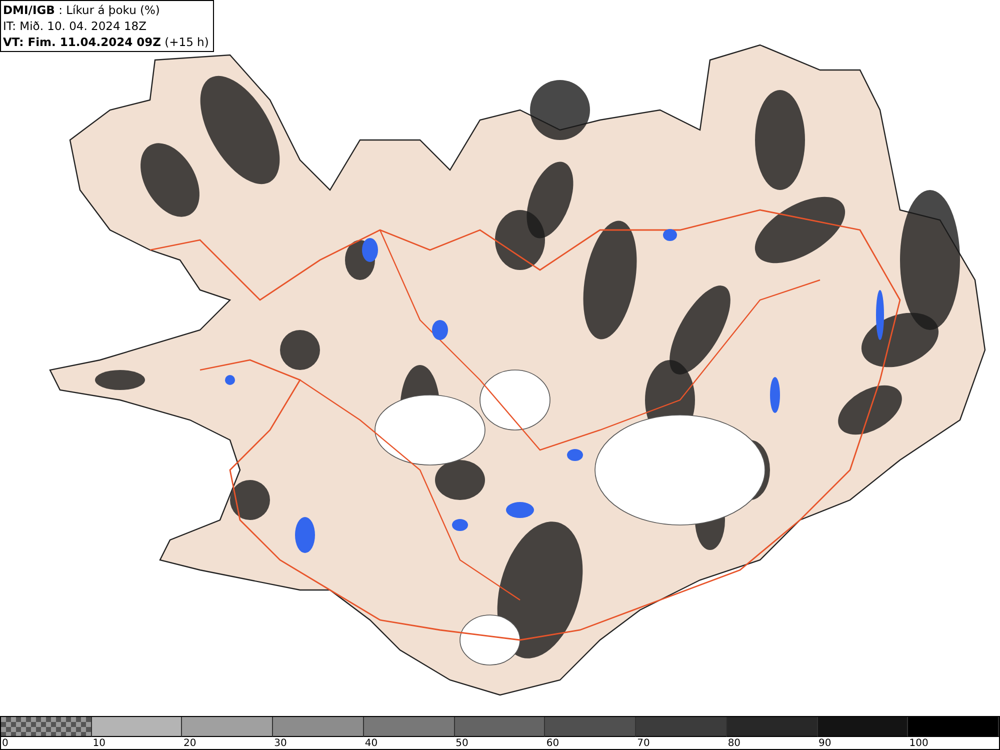 This screenshot has width=1000, height=750. I want to click on info-line: VT: Fim. 11.04.2024 09Z (+15 h), so click(106, 42).